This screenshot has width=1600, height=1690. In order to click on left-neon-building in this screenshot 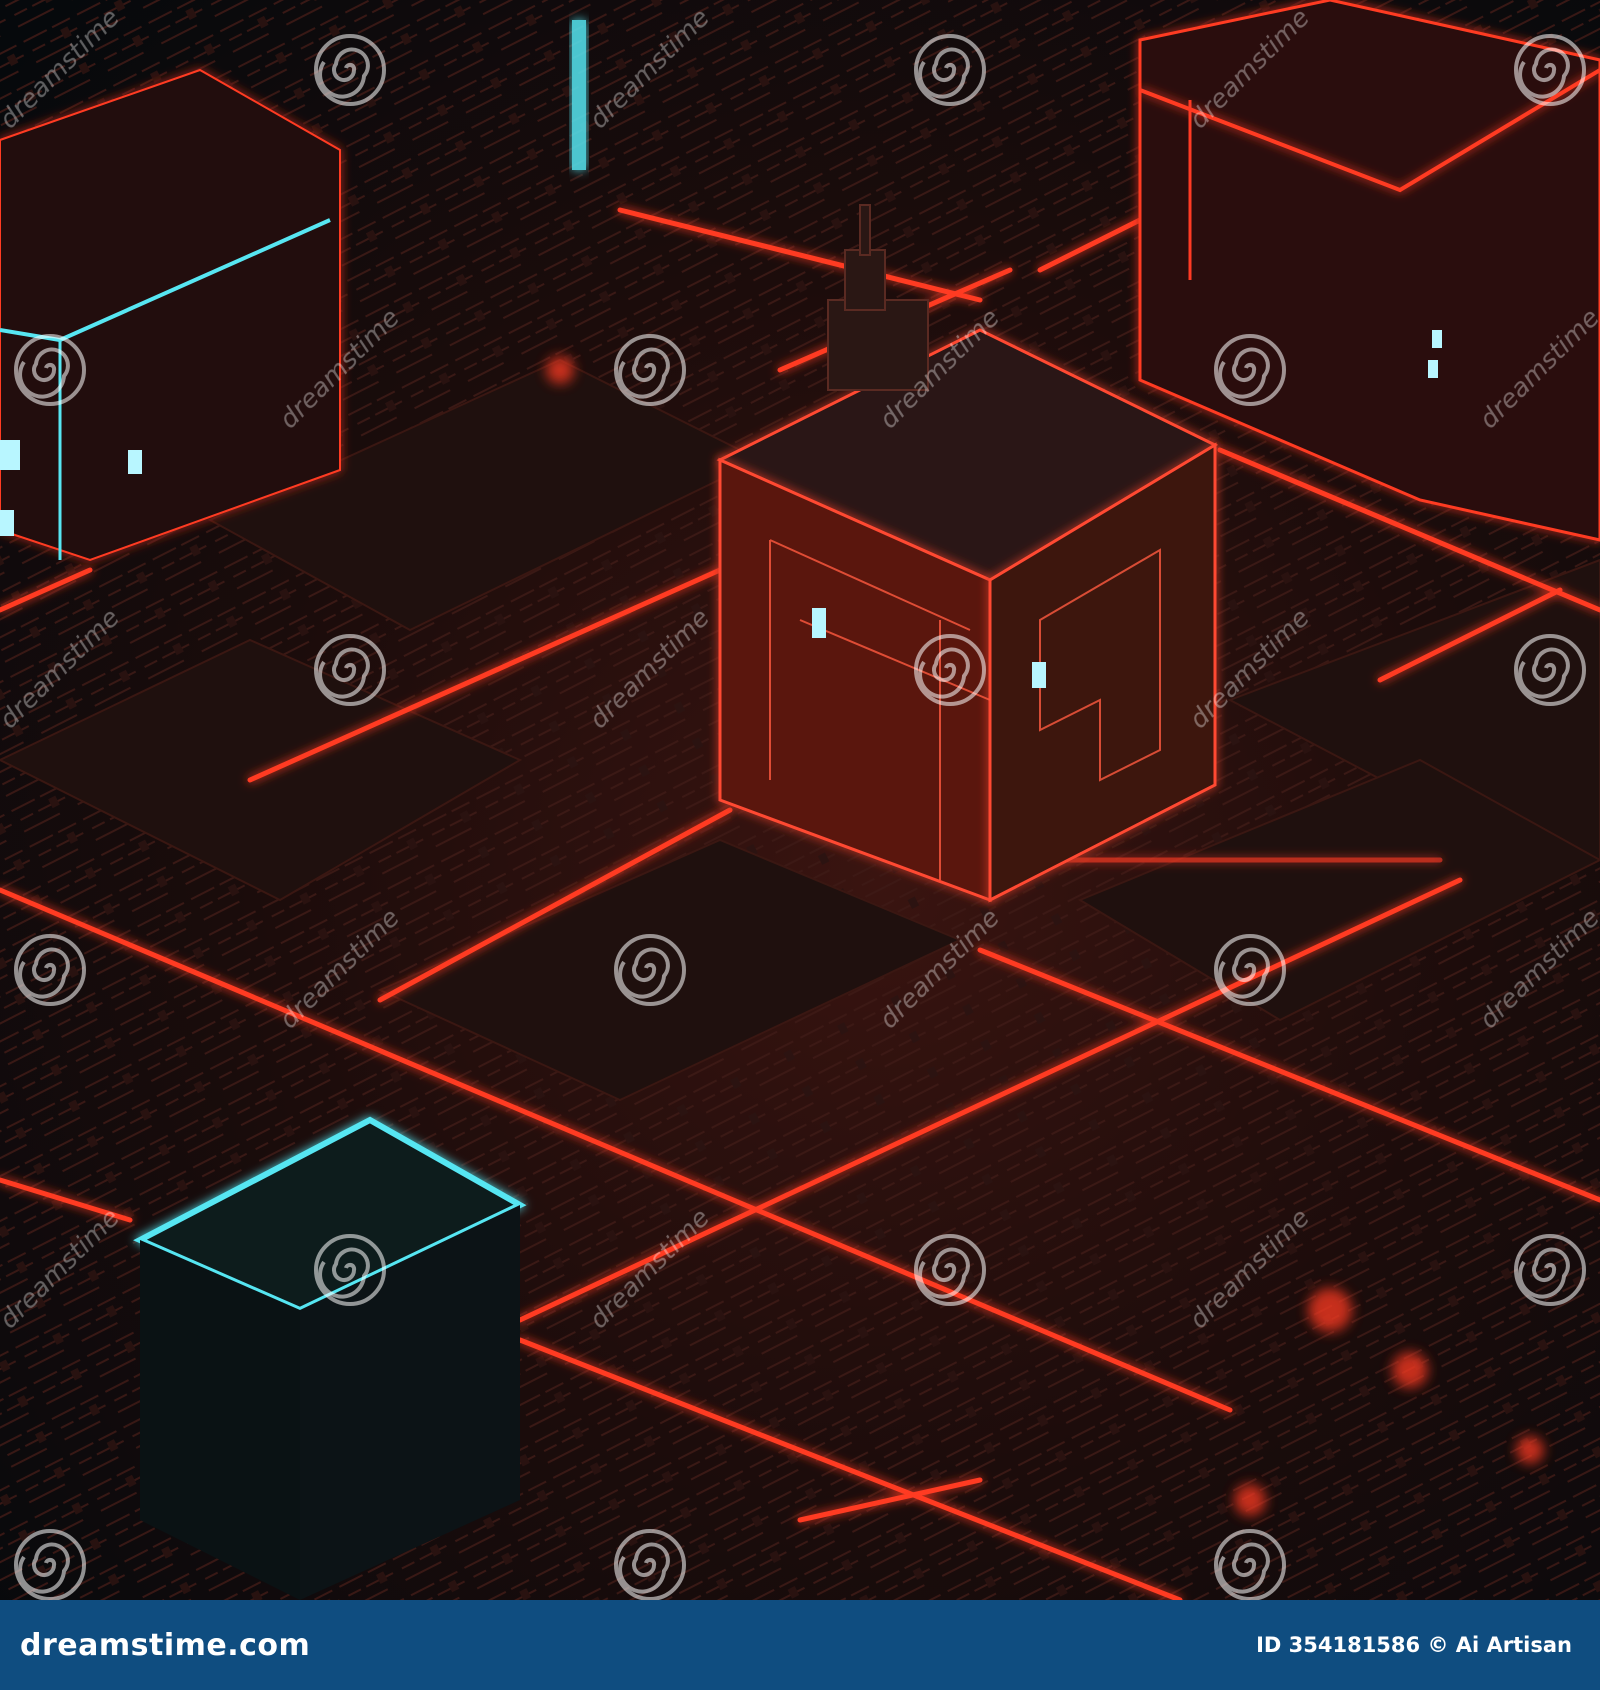, I will do `click(170, 315)`.